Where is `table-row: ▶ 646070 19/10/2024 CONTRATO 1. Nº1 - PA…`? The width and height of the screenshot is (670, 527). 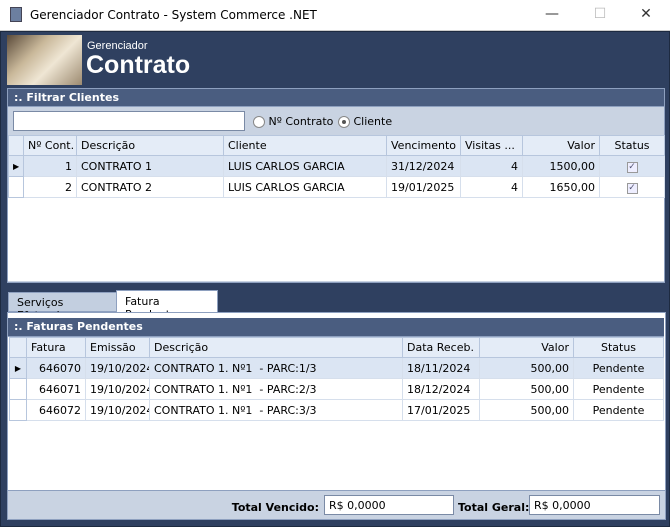 table-row: ▶ 646070 19/10/2024 CONTRATO 1. Nº1 - PA… is located at coordinates (336, 368).